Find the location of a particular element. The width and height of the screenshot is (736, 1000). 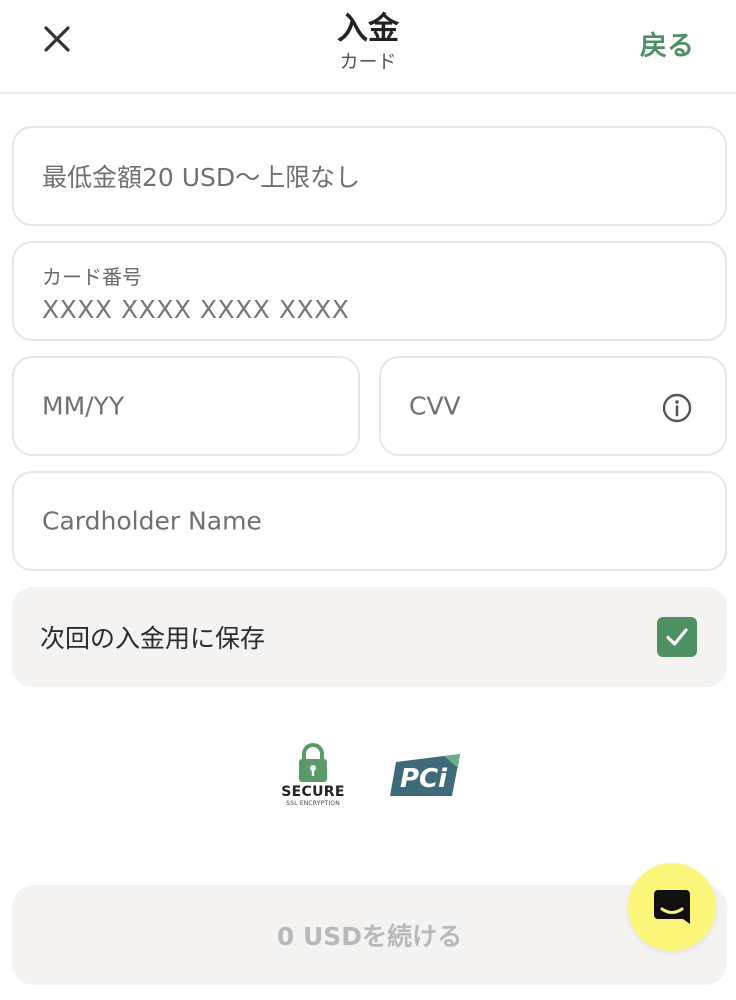

save-for-next-row: 次回の入金用に保存 is located at coordinates (369, 637).